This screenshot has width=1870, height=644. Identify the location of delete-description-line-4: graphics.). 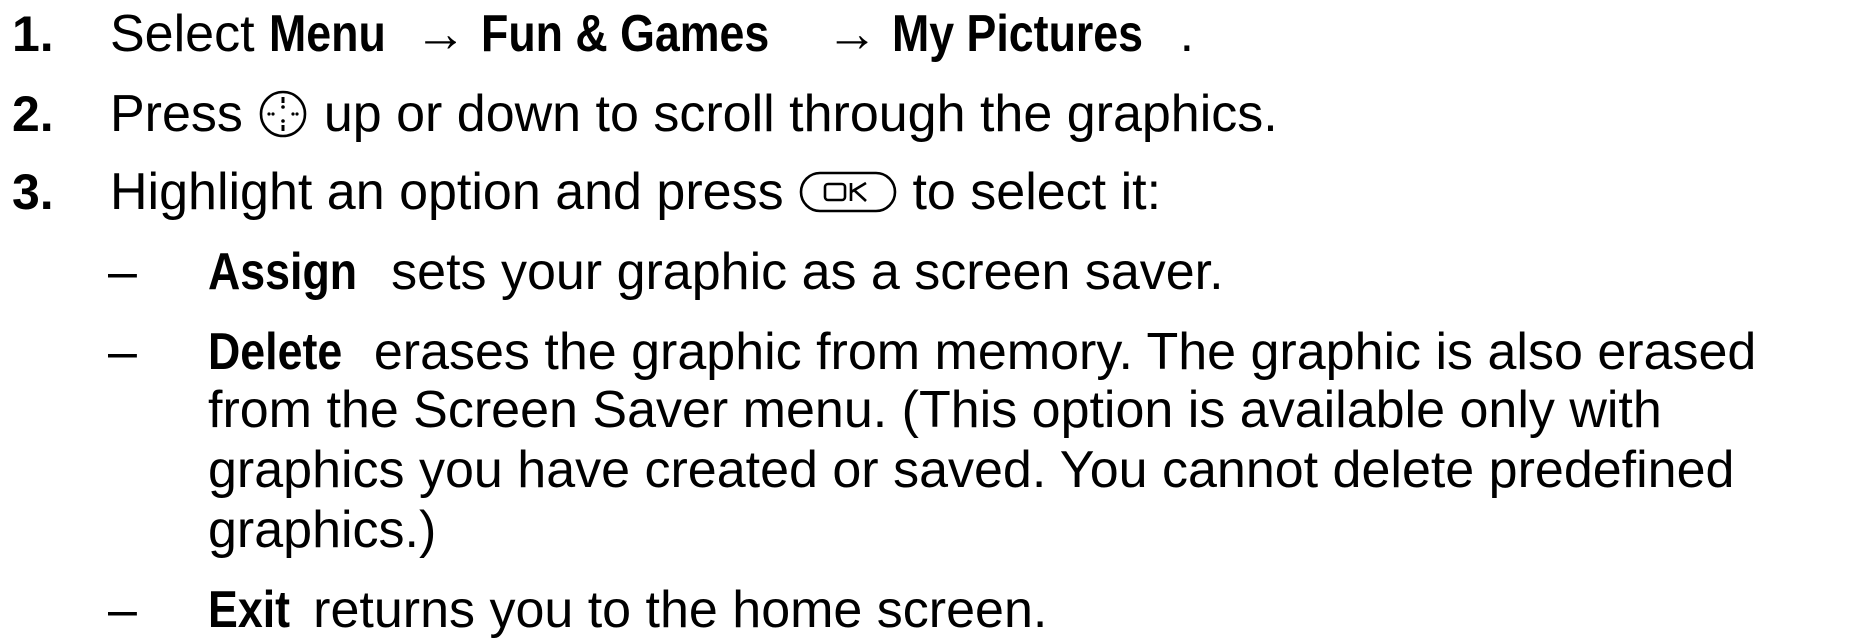
(322, 530).